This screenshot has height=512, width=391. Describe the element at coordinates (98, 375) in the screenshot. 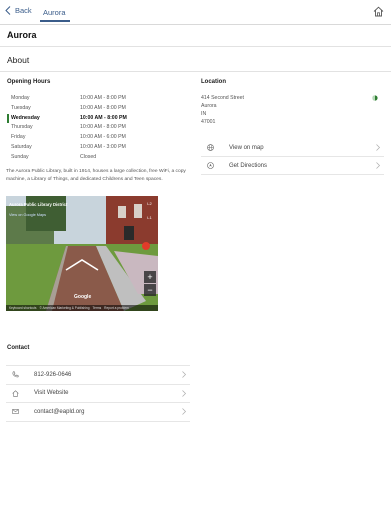

I see `phone-contact-item: 812-926-0646` at that location.